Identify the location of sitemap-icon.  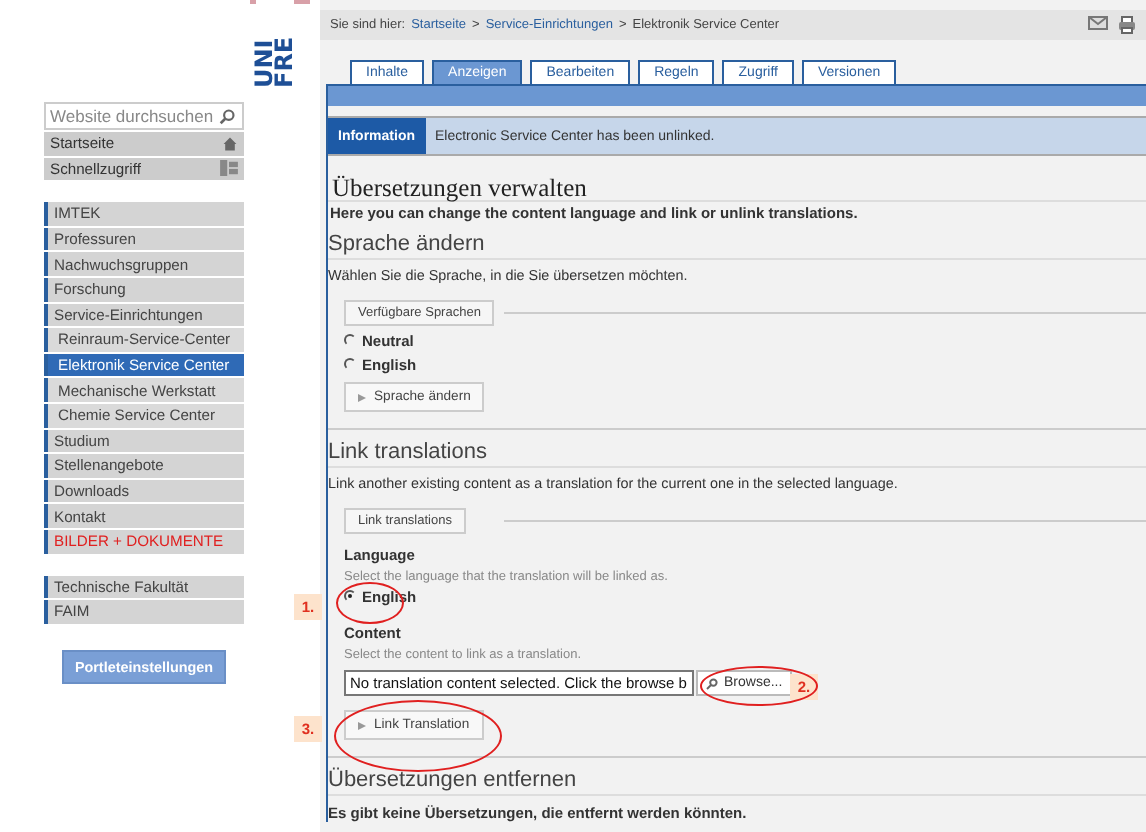
(229, 168).